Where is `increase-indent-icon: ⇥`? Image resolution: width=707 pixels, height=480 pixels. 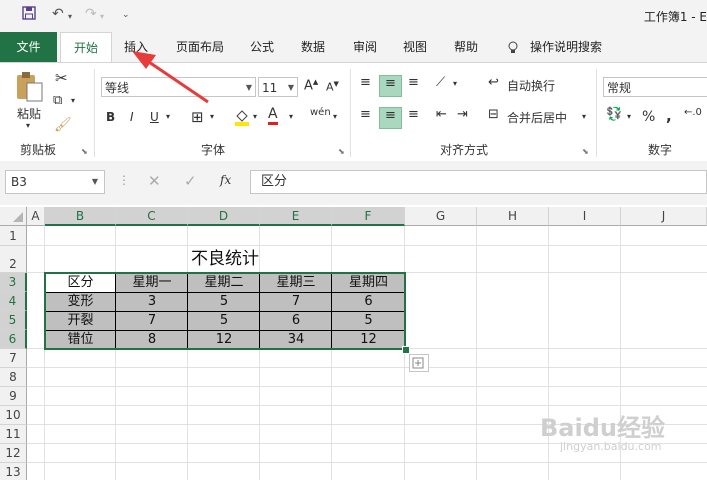 increase-indent-icon: ⇥ is located at coordinates (462, 114).